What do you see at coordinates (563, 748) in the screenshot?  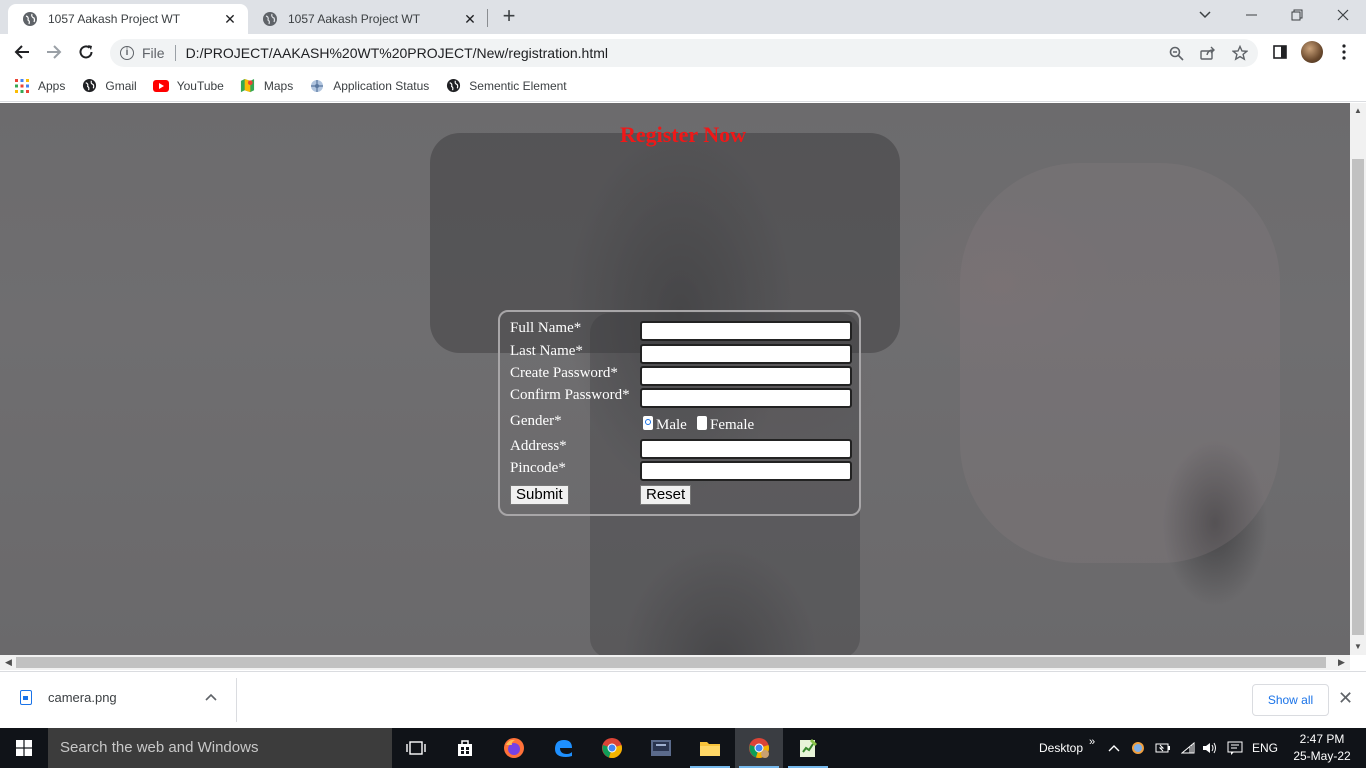 I see `edge-icon` at bounding box center [563, 748].